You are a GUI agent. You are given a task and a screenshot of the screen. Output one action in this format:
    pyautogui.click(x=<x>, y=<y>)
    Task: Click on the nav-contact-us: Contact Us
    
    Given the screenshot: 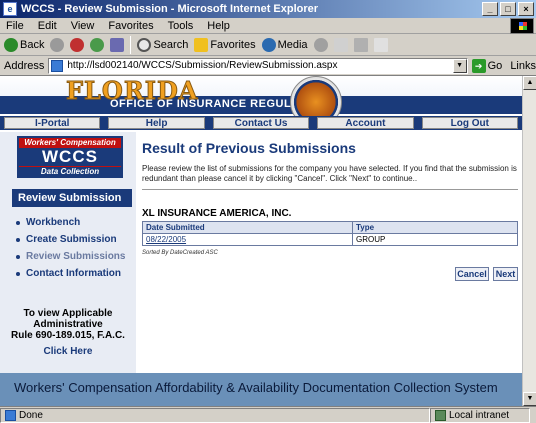 What is the action you would take?
    pyautogui.click(x=261, y=123)
    